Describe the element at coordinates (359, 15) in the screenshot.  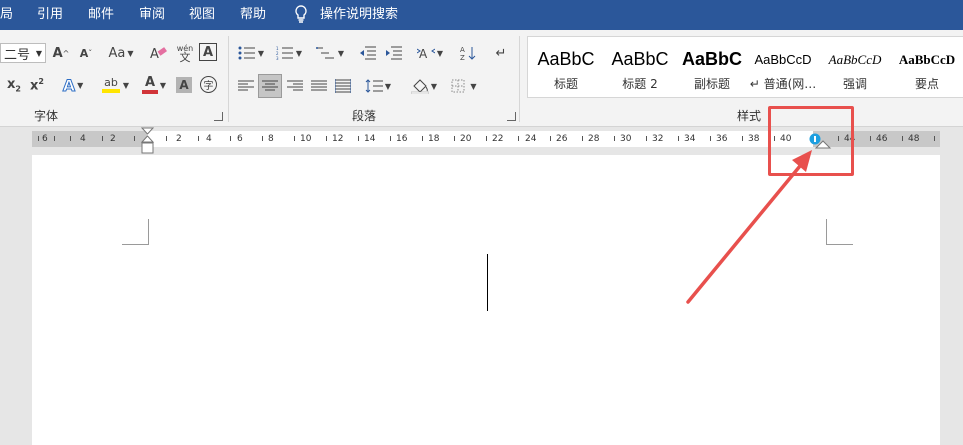
I see `tell-me-search: 操作说明搜索` at that location.